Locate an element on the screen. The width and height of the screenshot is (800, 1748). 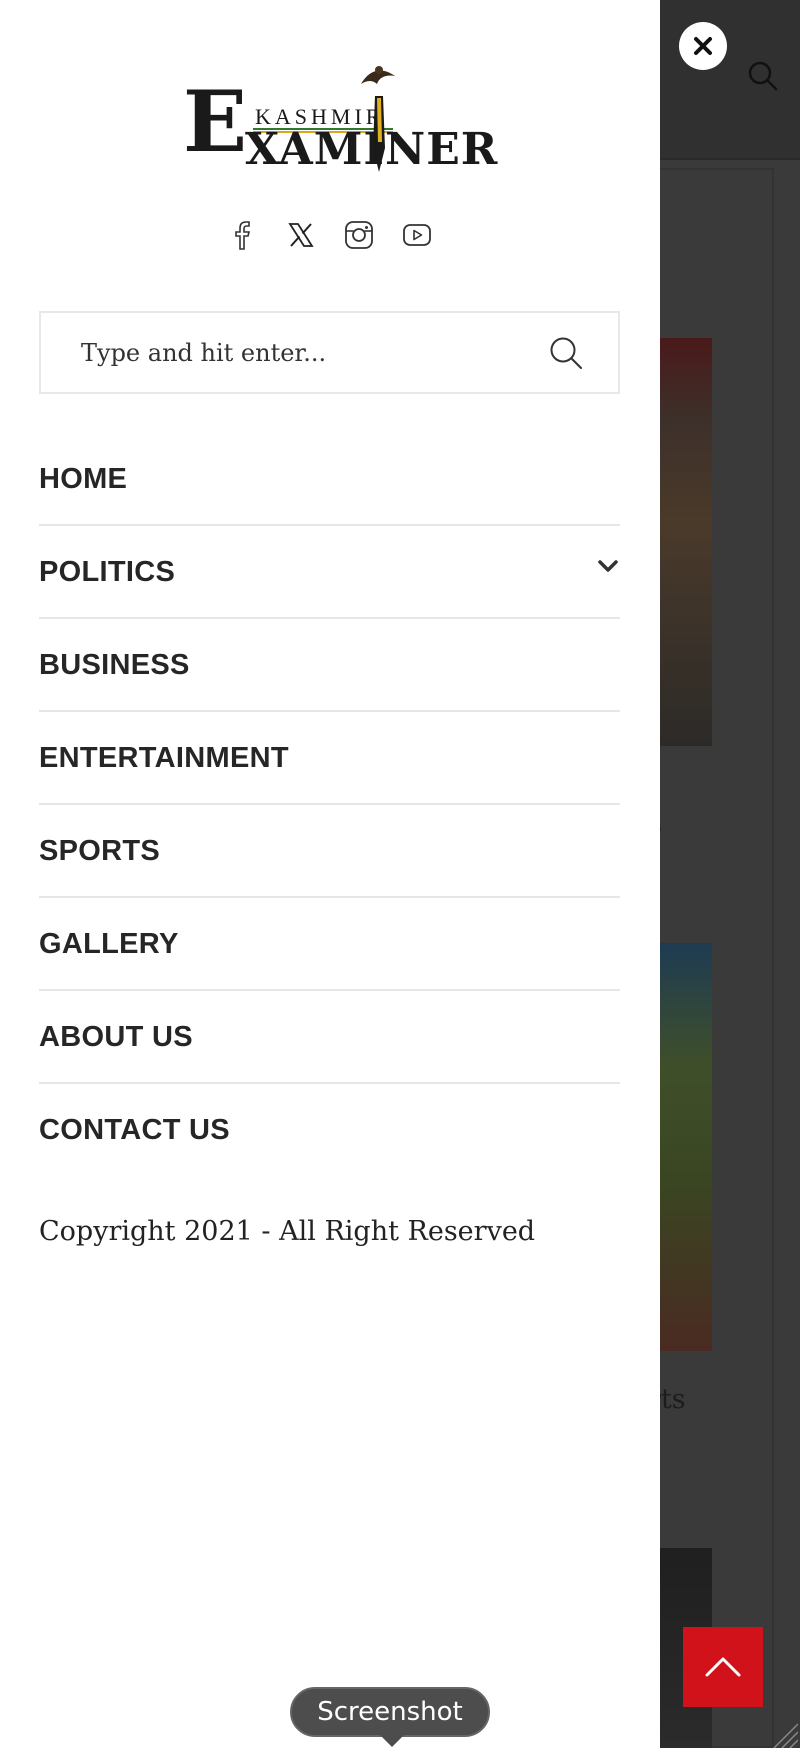
instagram-icon is located at coordinates (359, 235).